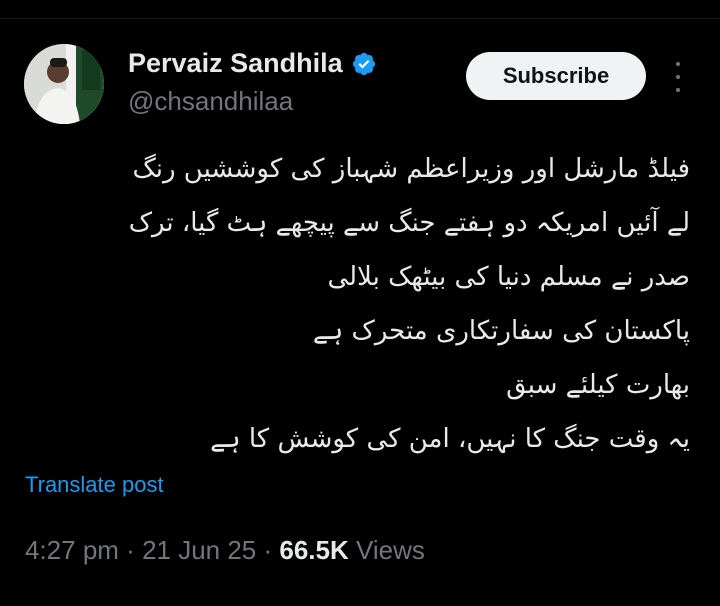 The height and width of the screenshot is (606, 720). What do you see at coordinates (72, 550) in the screenshot?
I see `post-time: 4:27 pm` at bounding box center [72, 550].